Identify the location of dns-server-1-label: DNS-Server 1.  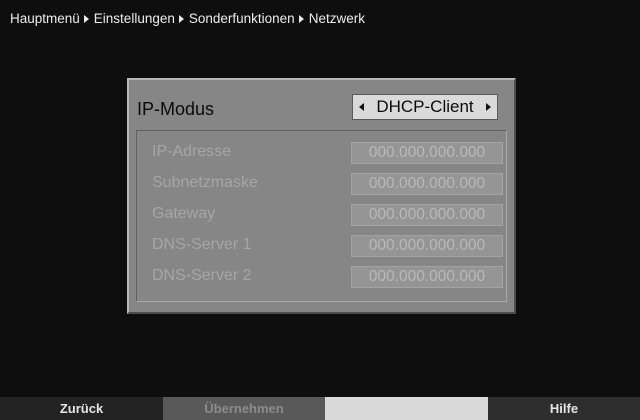
(202, 244).